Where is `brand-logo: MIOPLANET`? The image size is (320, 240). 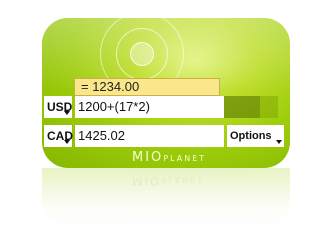
brand-logo: MIOPLANET is located at coordinates (169, 157).